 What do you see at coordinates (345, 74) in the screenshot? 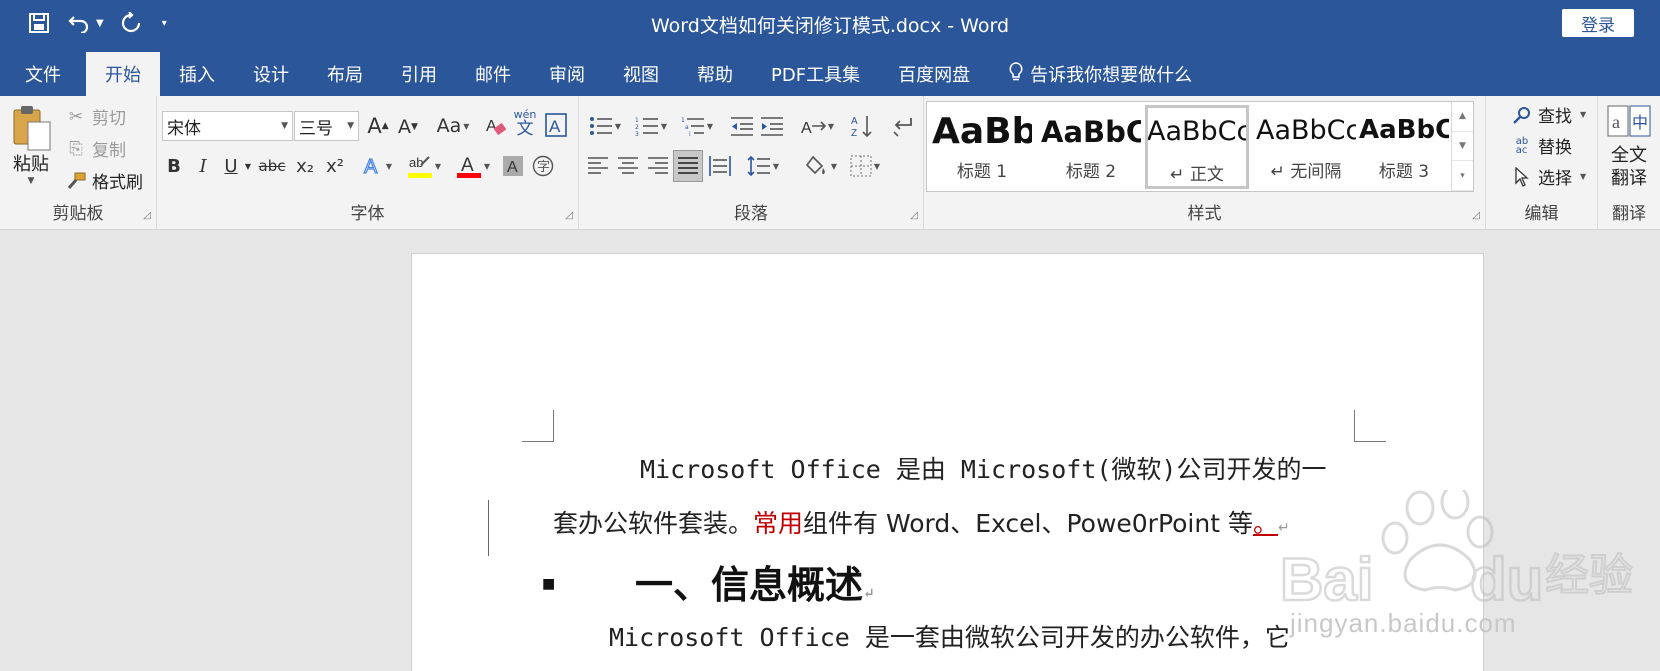
I see `tab-layout: 布局` at bounding box center [345, 74].